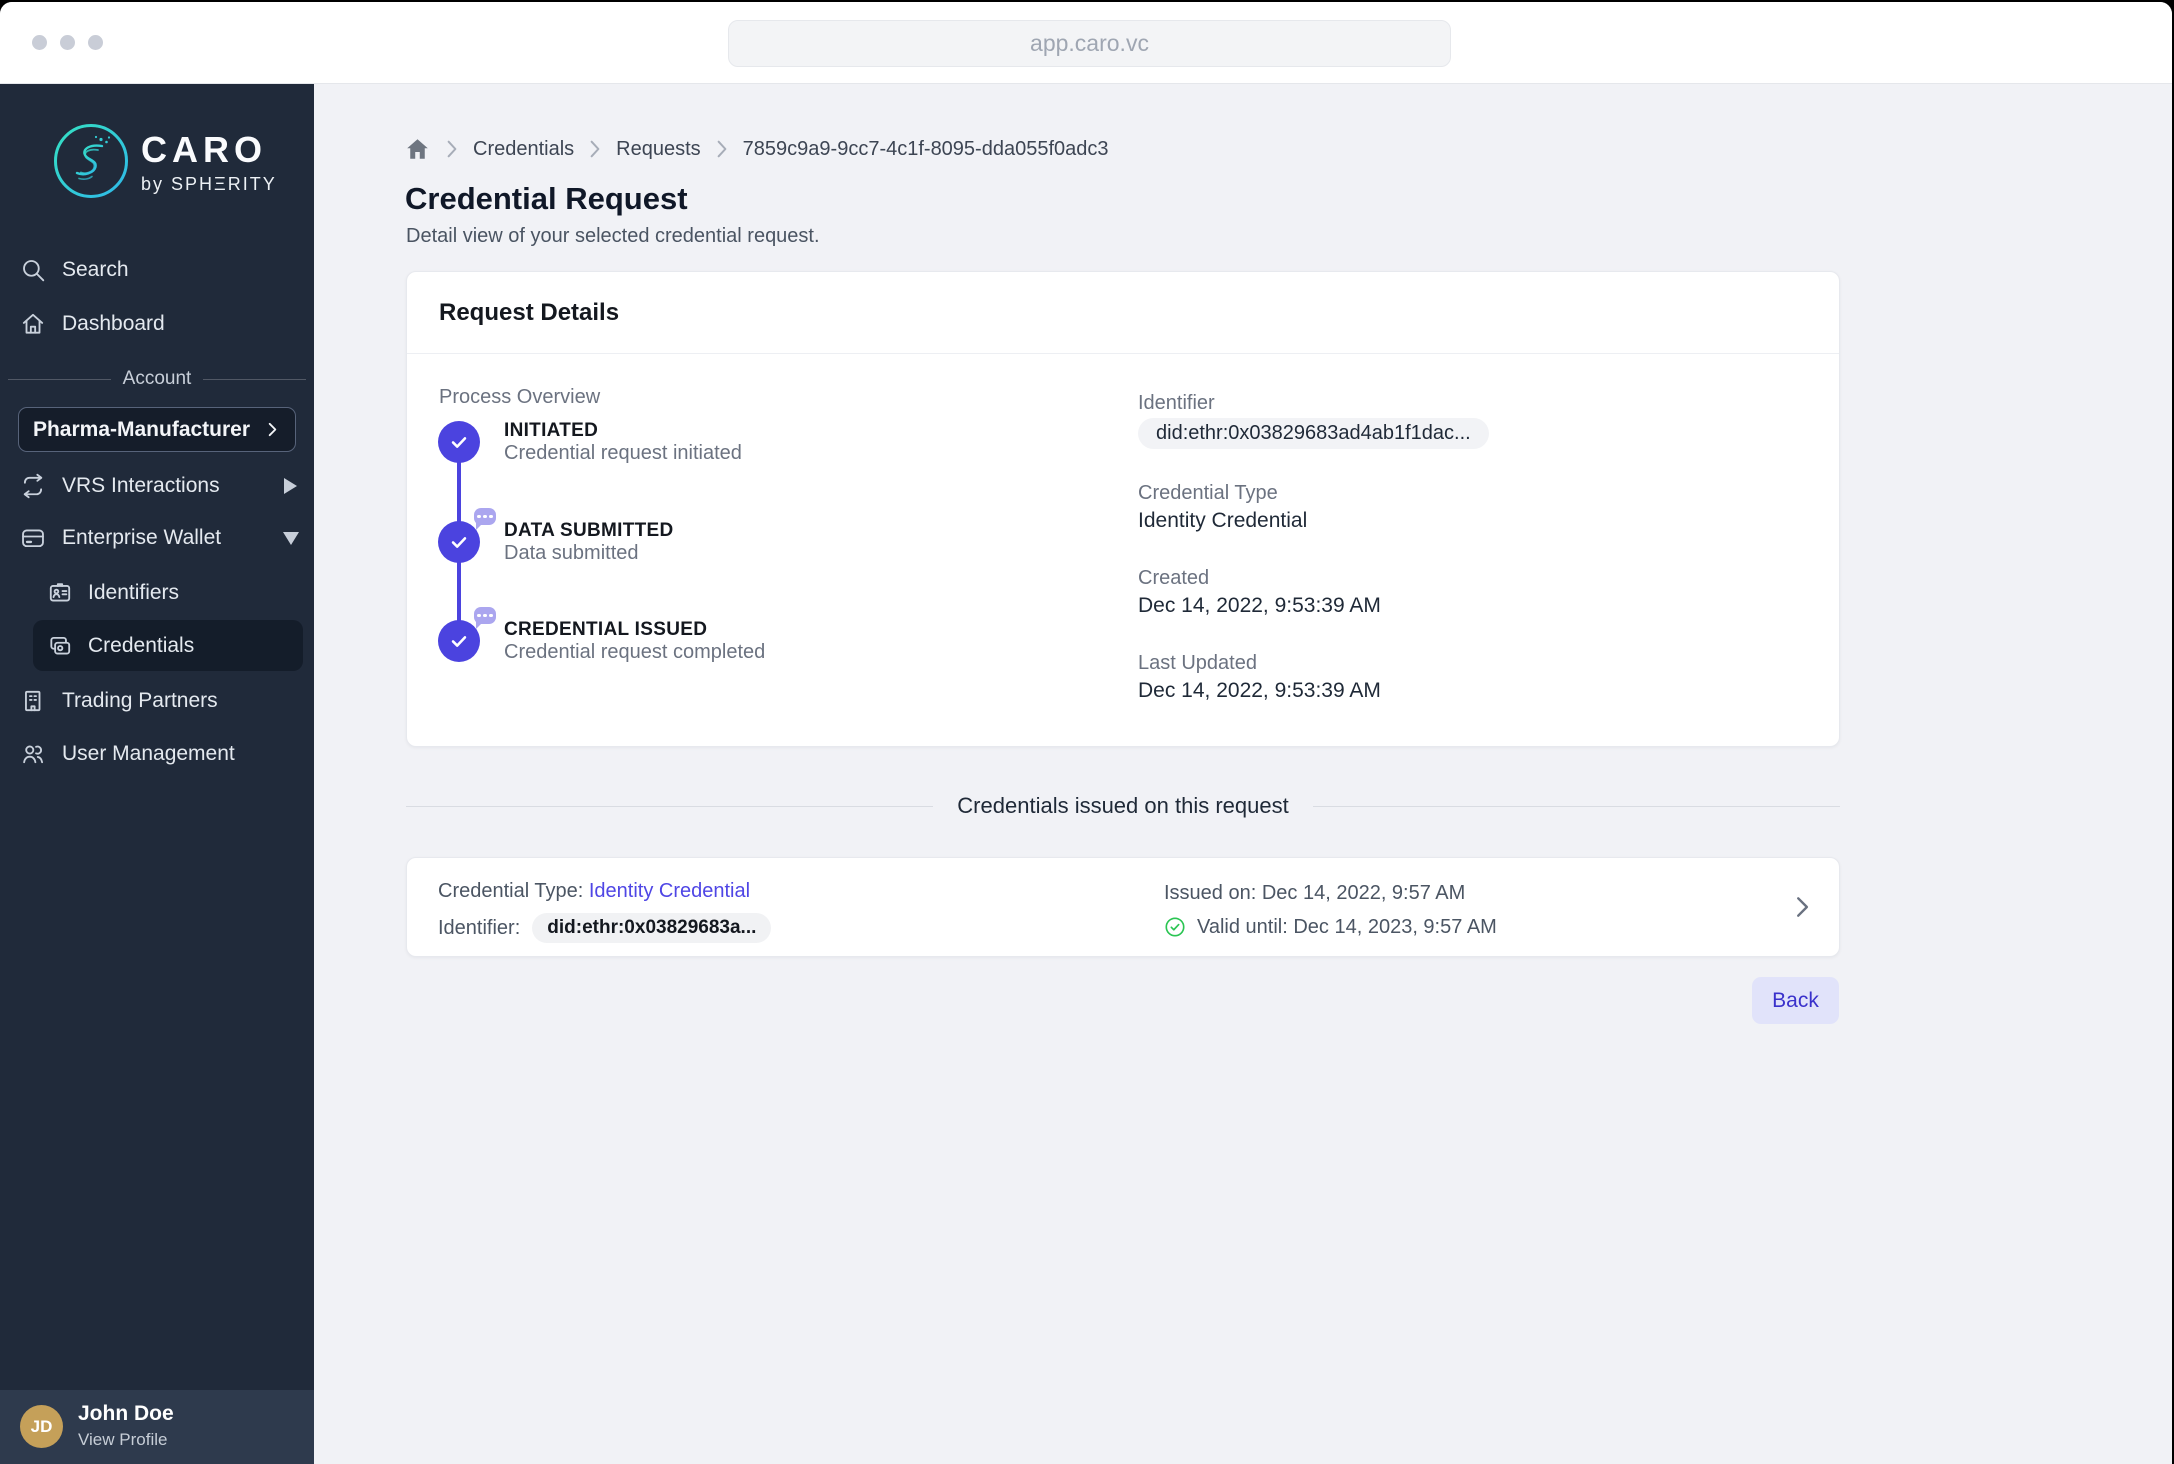  I want to click on account-switcher-button: Pharma-Manufacturer, so click(157, 429).